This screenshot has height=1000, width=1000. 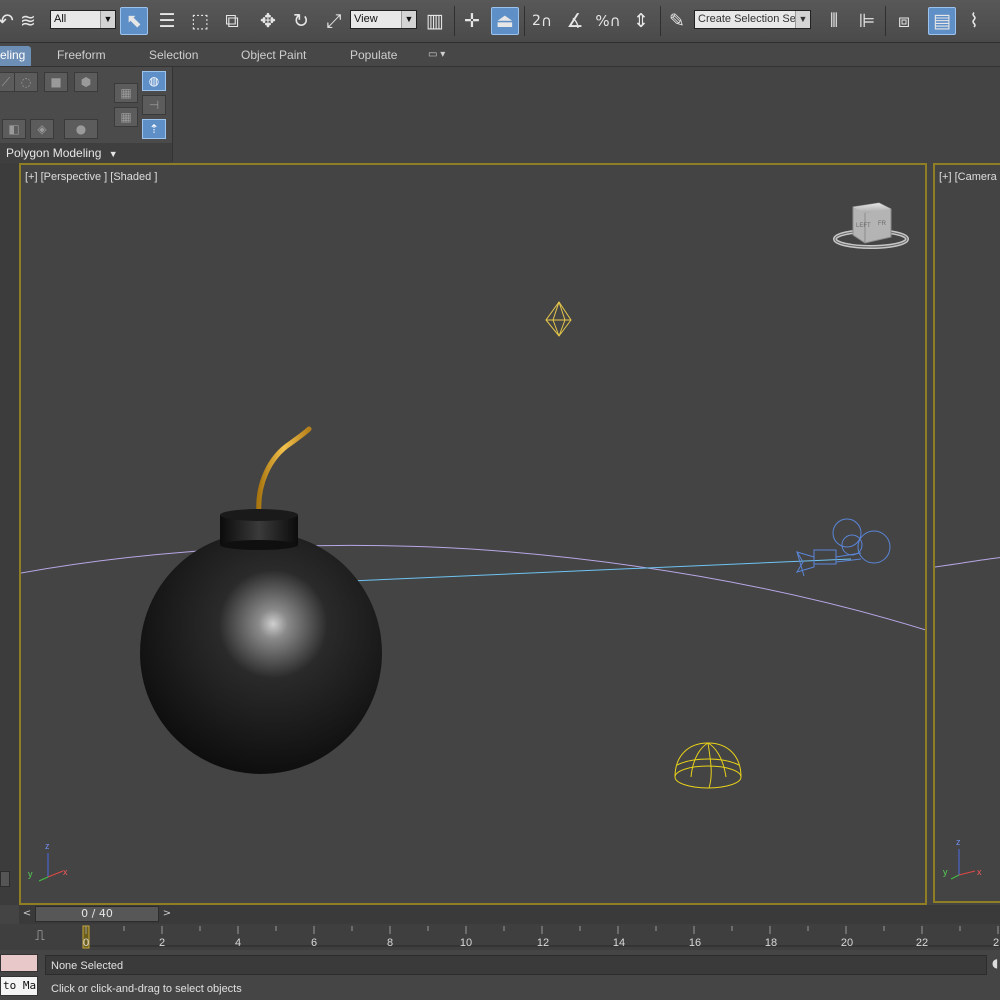 What do you see at coordinates (589, 570) in the screenshot?
I see `camera-target-line` at bounding box center [589, 570].